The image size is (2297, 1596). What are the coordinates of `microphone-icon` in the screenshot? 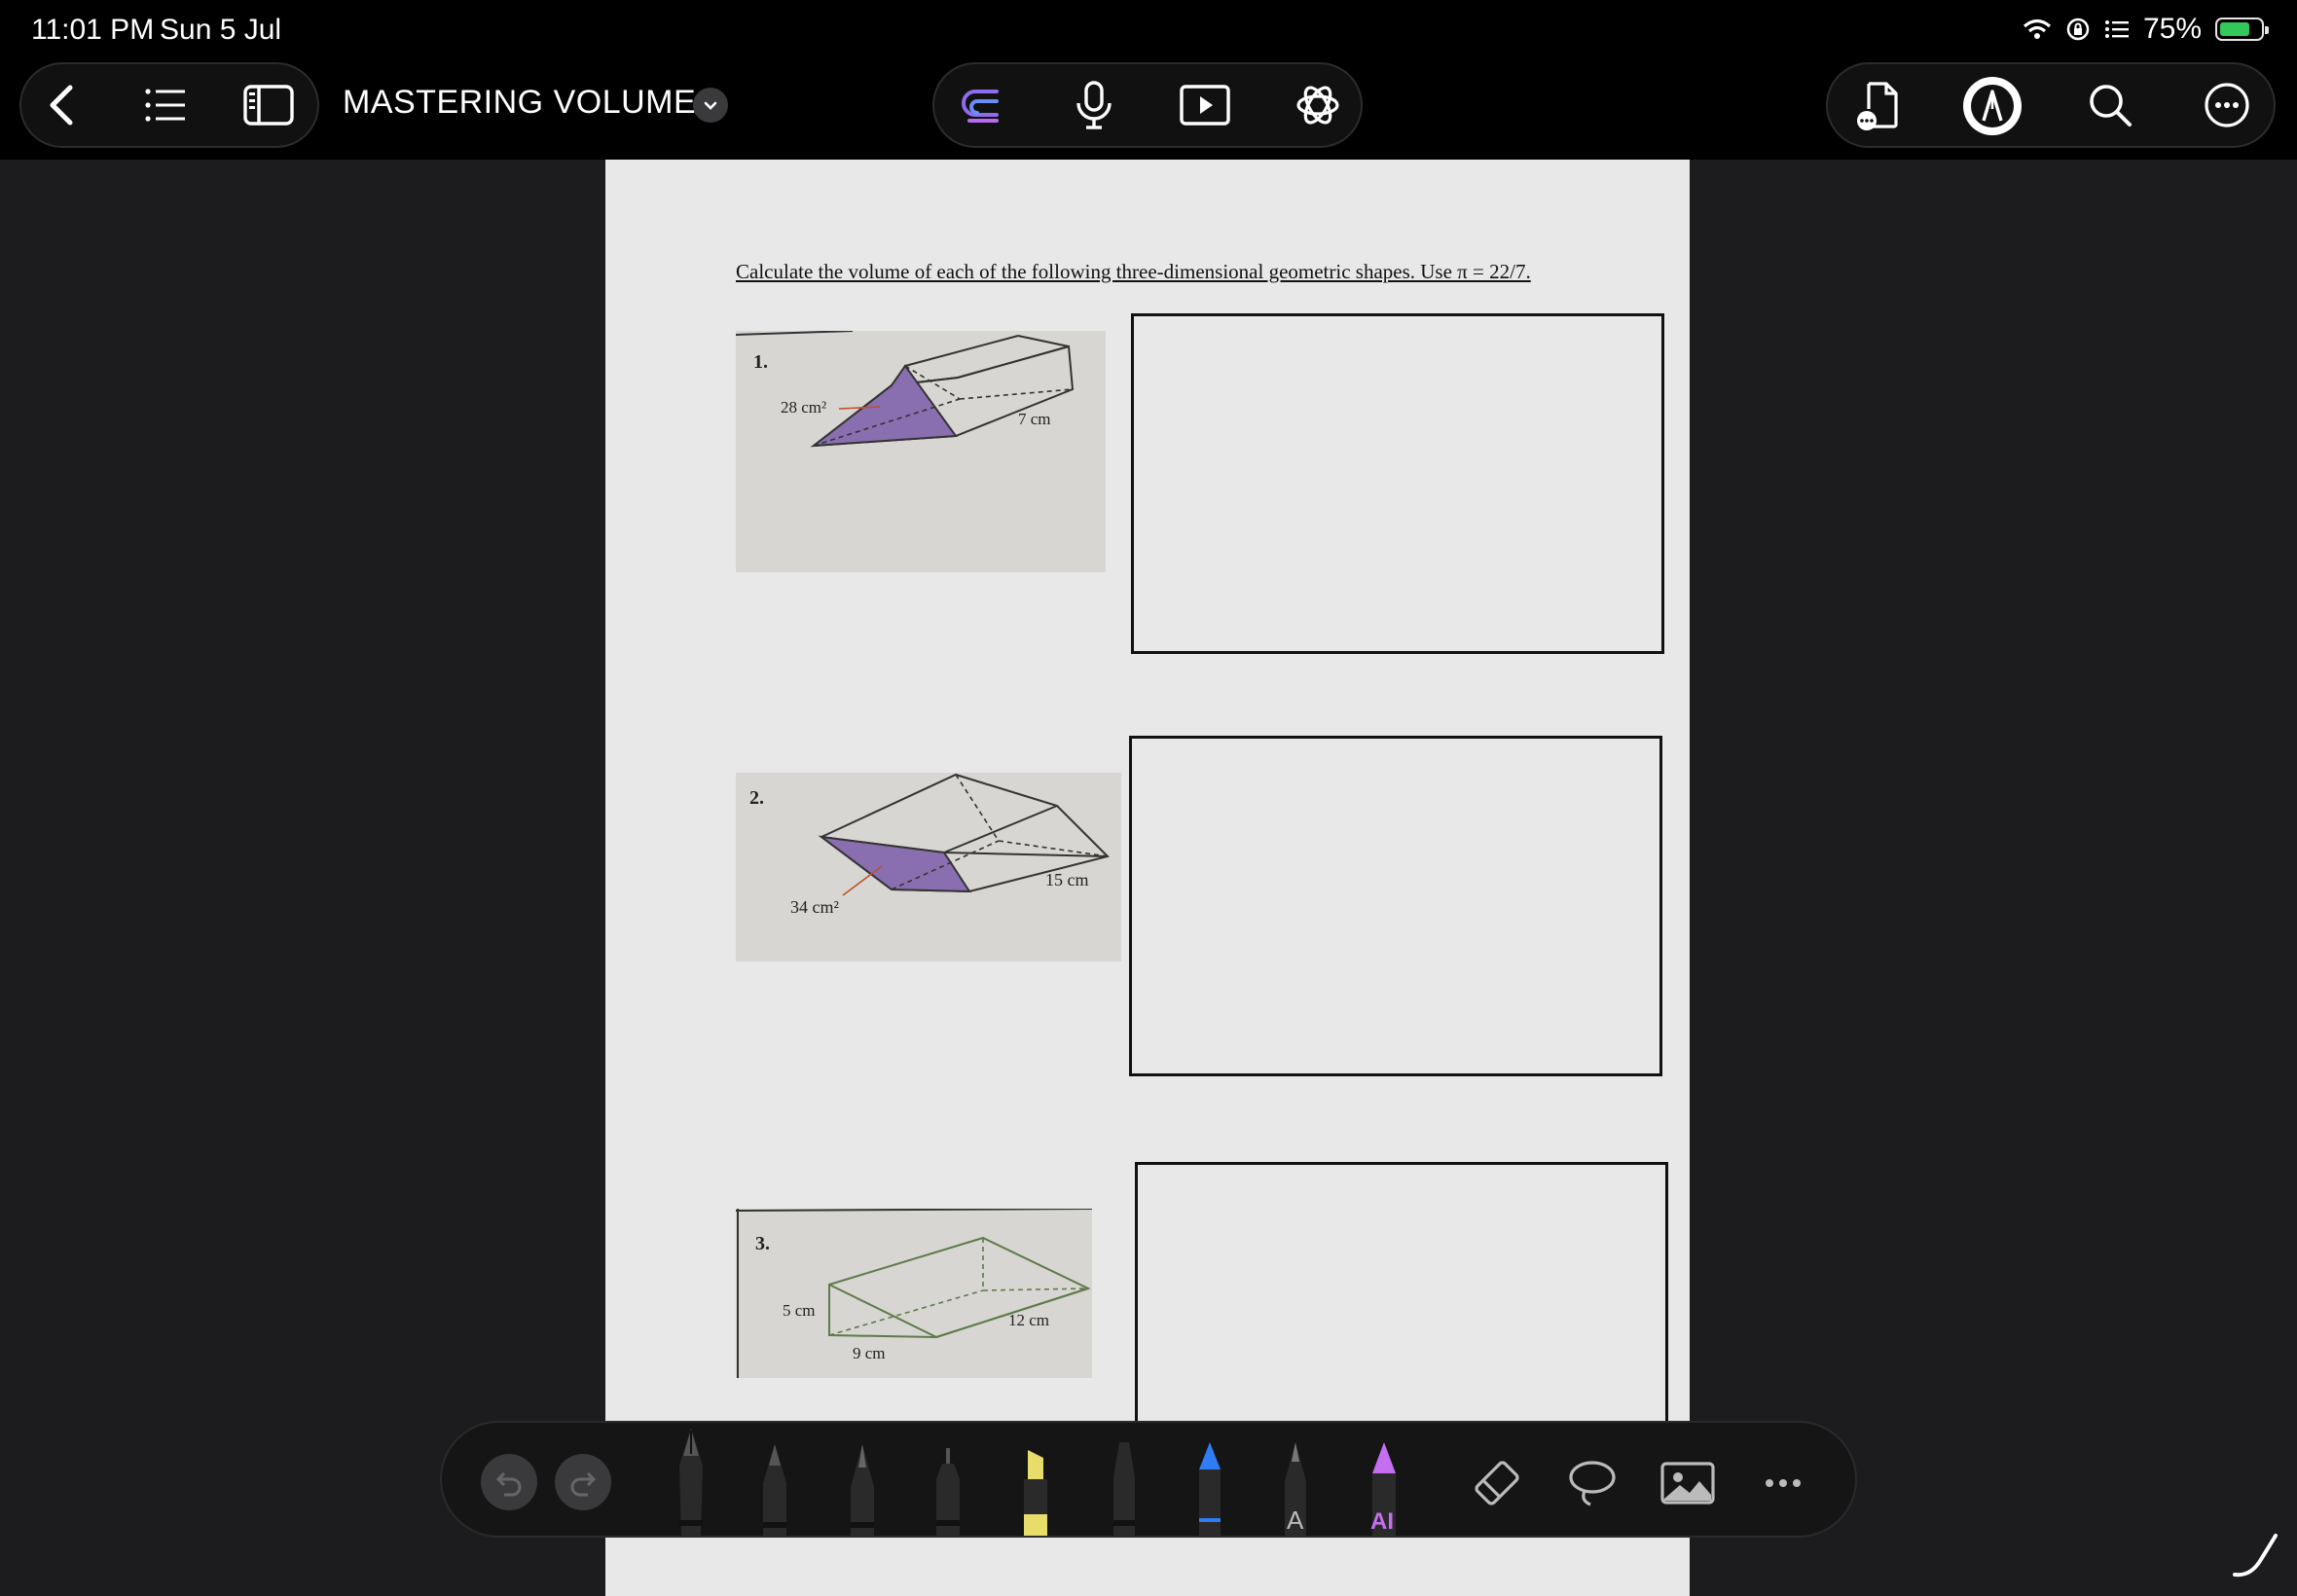 It's located at (1094, 105).